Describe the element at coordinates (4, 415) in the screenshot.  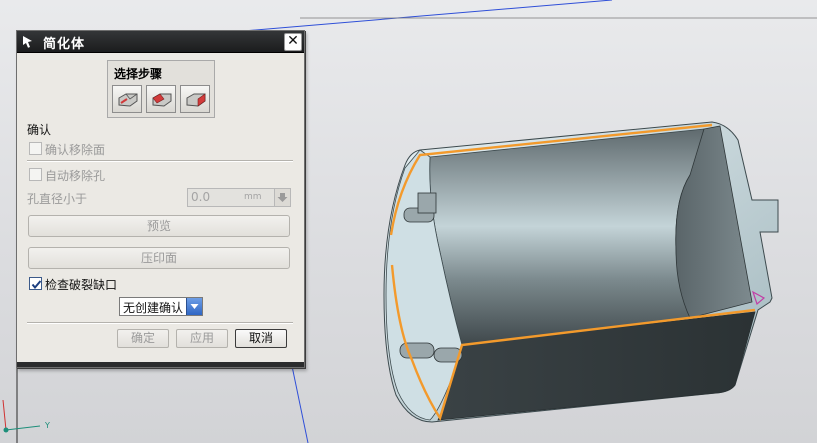
I see `triad-z-axis` at that location.